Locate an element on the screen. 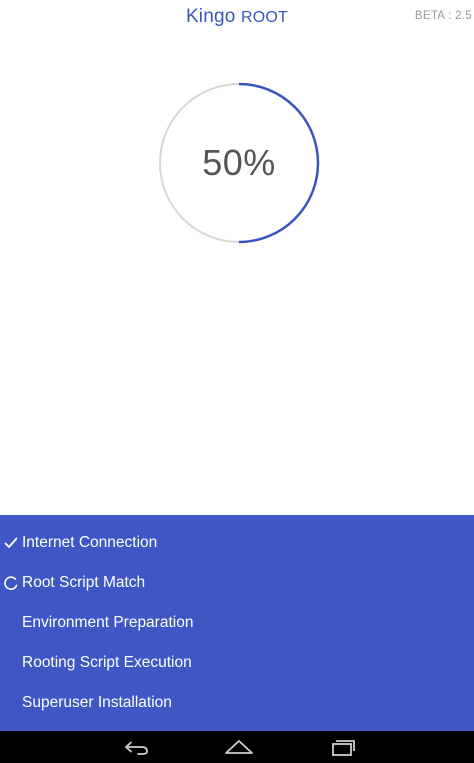 The image size is (474, 763). step-internet-connection: Internet Connection is located at coordinates (237, 543).